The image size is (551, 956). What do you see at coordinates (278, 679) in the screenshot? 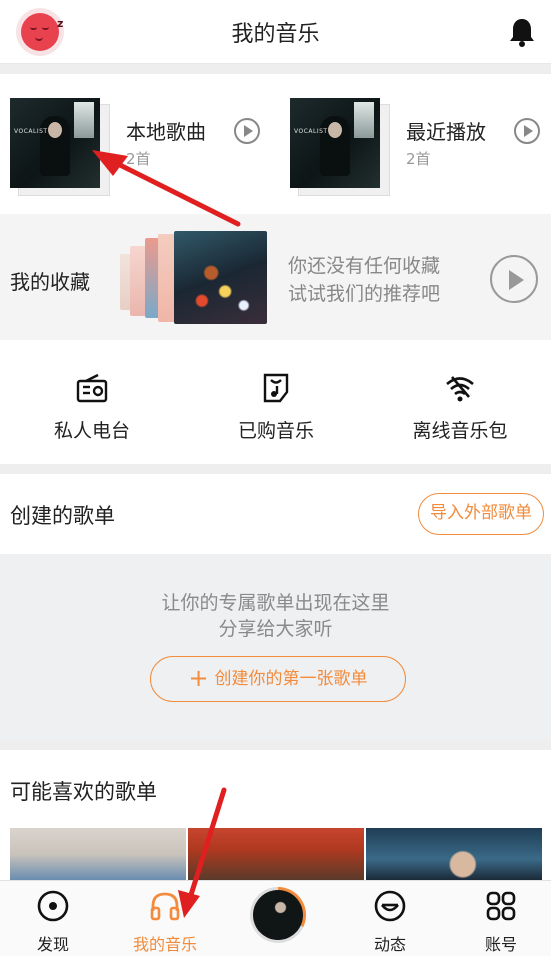
I see `create-playlist-button: + 创建你的第一张歌单` at bounding box center [278, 679].